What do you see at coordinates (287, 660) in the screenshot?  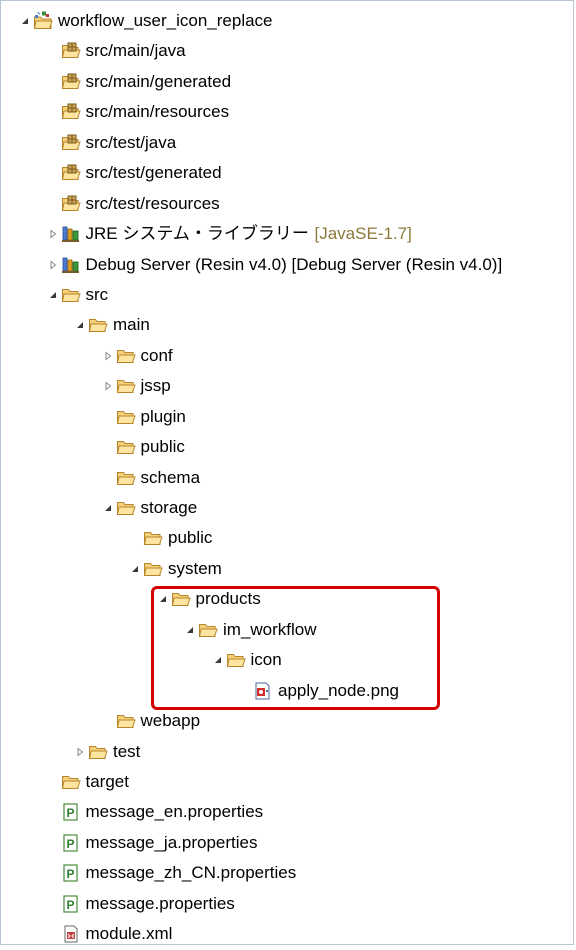 I see `tree-item-icon: icon` at bounding box center [287, 660].